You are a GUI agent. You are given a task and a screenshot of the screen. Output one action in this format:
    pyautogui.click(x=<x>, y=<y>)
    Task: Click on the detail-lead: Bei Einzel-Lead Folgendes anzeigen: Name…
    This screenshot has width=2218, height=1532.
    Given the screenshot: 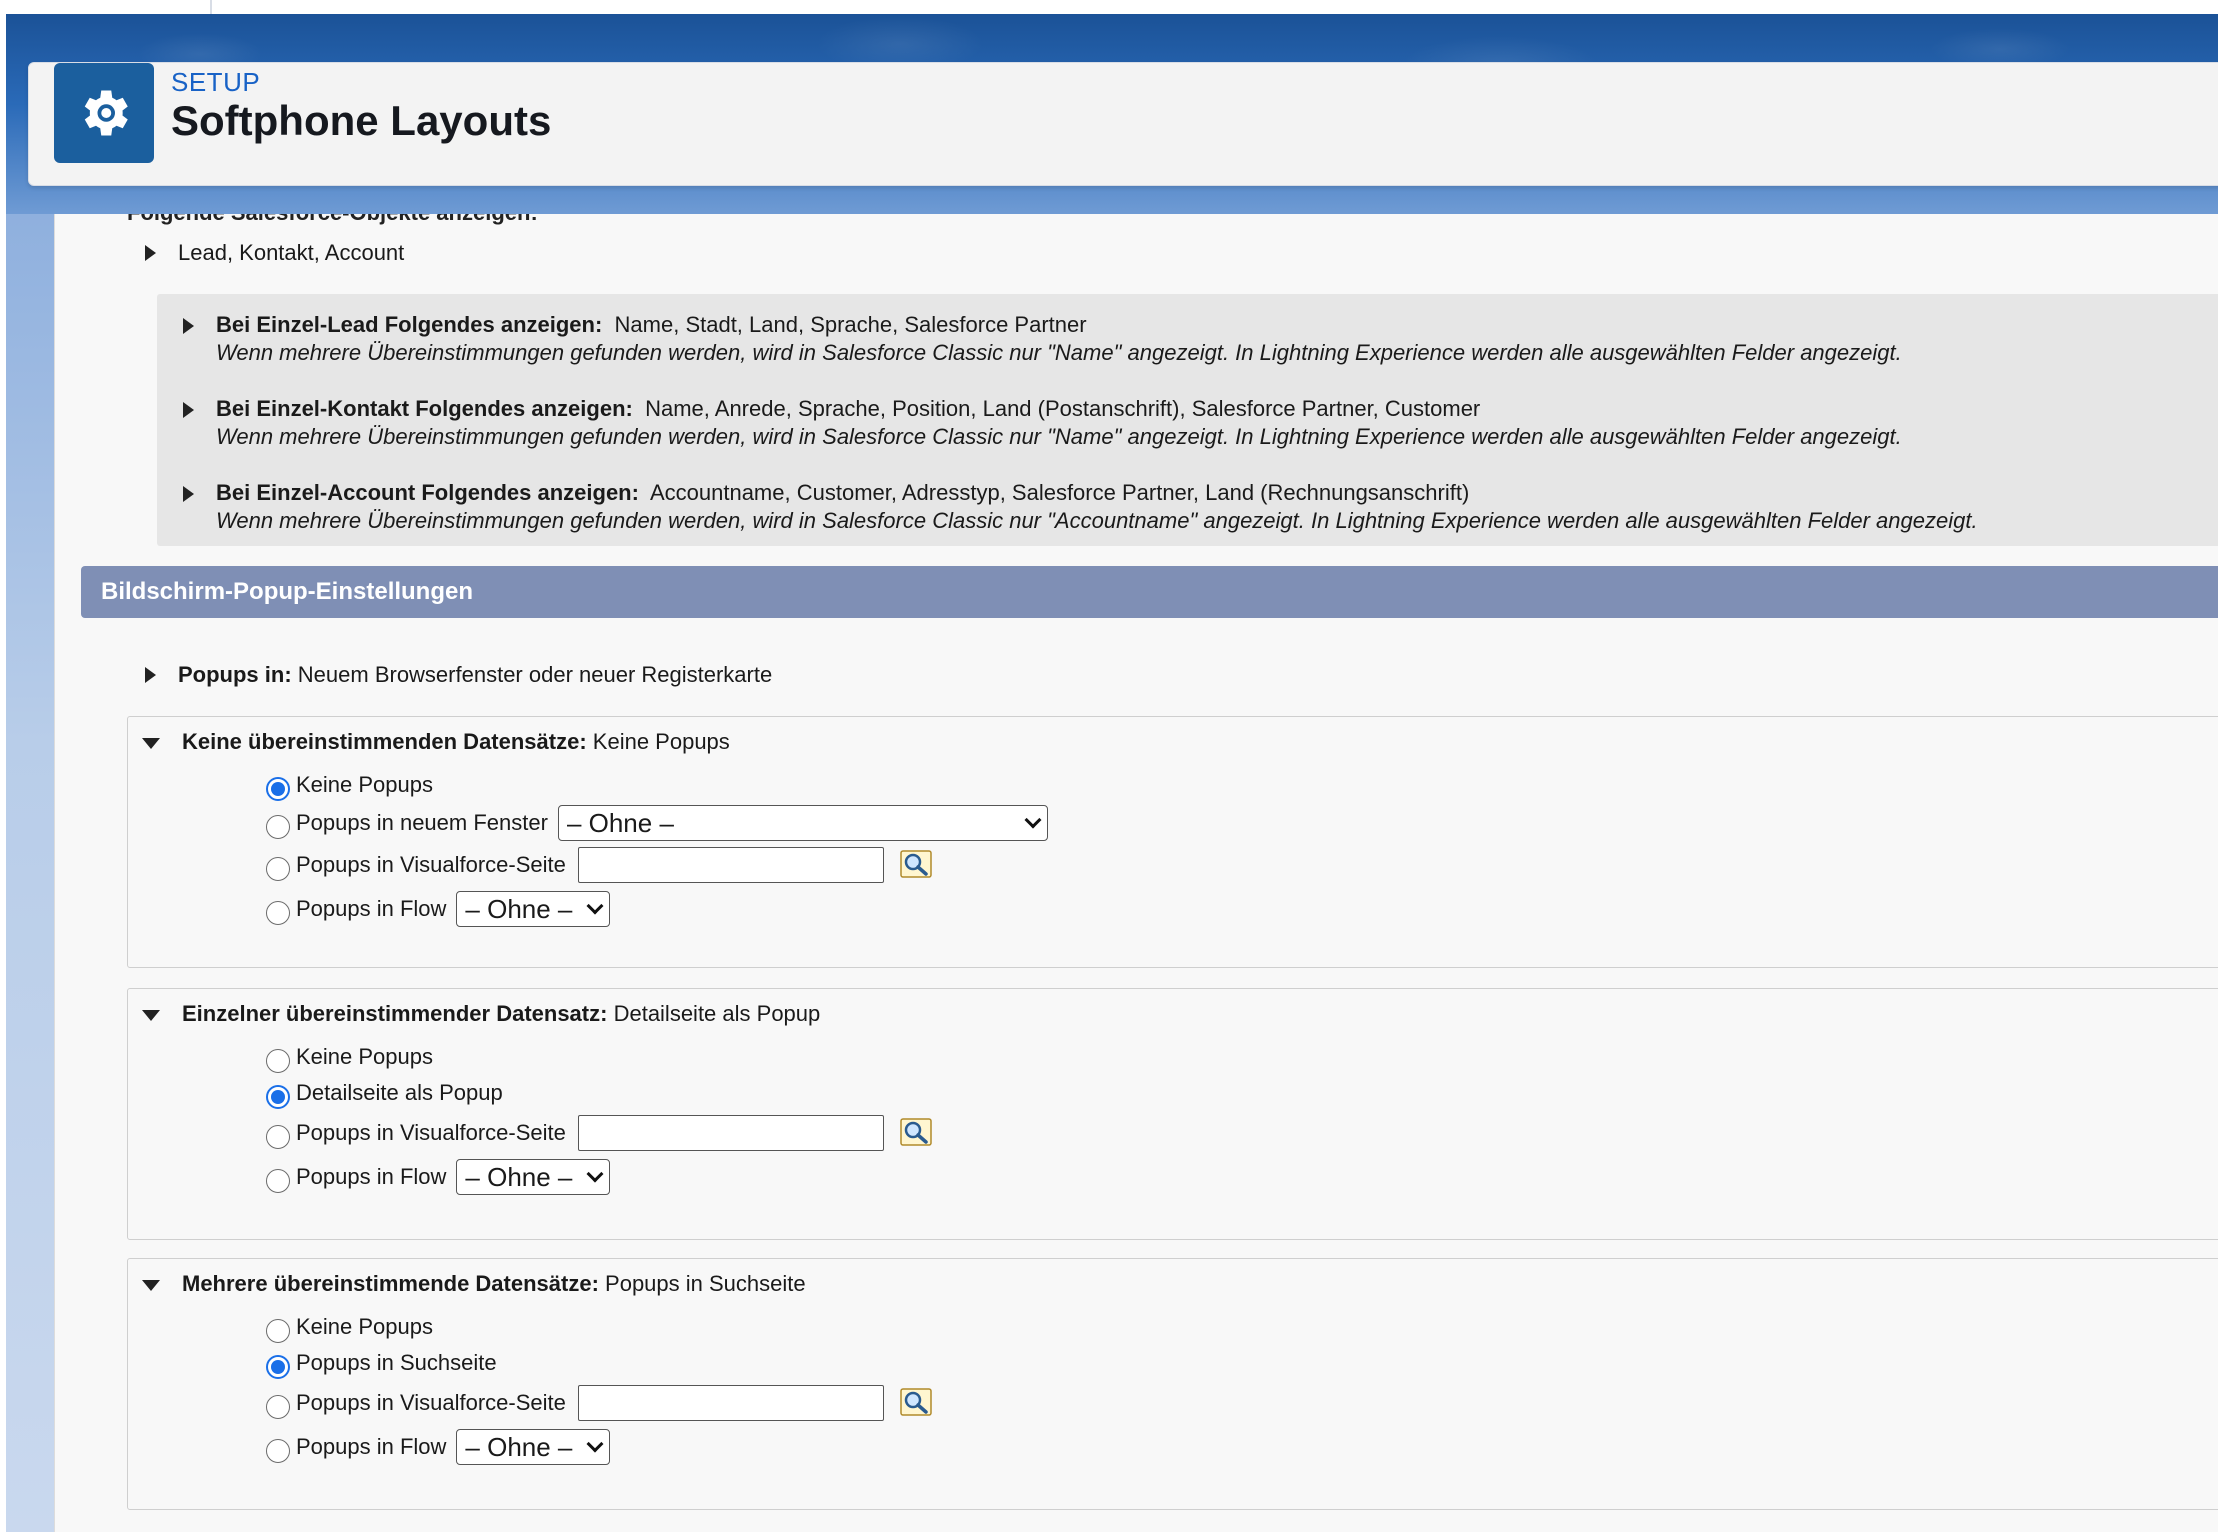 What is the action you would take?
    pyautogui.click(x=1042, y=339)
    